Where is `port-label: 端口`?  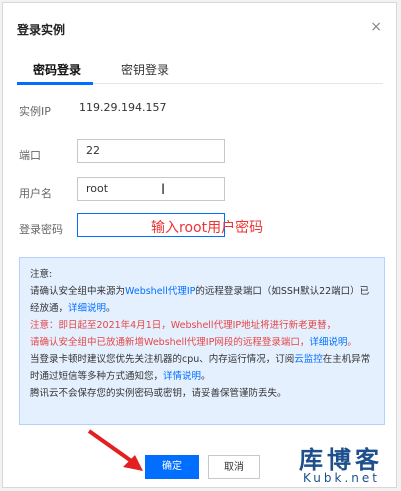
port-label: 端口 is located at coordinates (30, 155).